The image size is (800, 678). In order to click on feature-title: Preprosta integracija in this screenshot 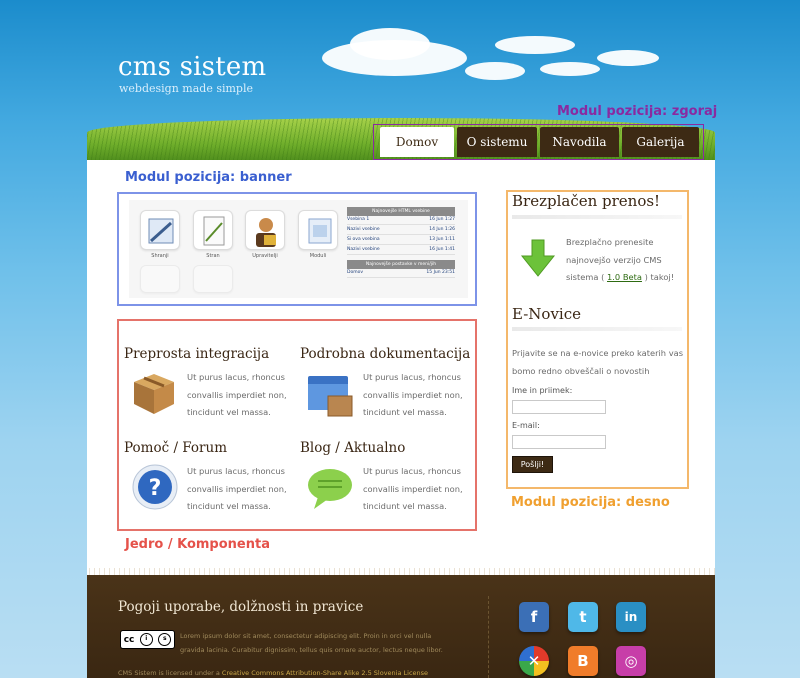, I will do `click(196, 354)`.